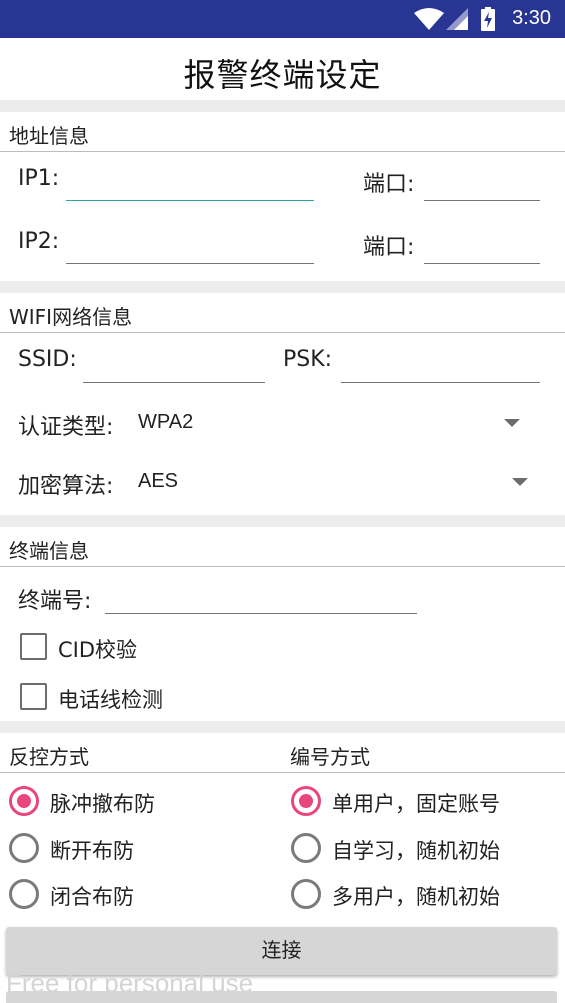 This screenshot has width=565, height=1003. I want to click on numbering-radio-multi, so click(306, 894).